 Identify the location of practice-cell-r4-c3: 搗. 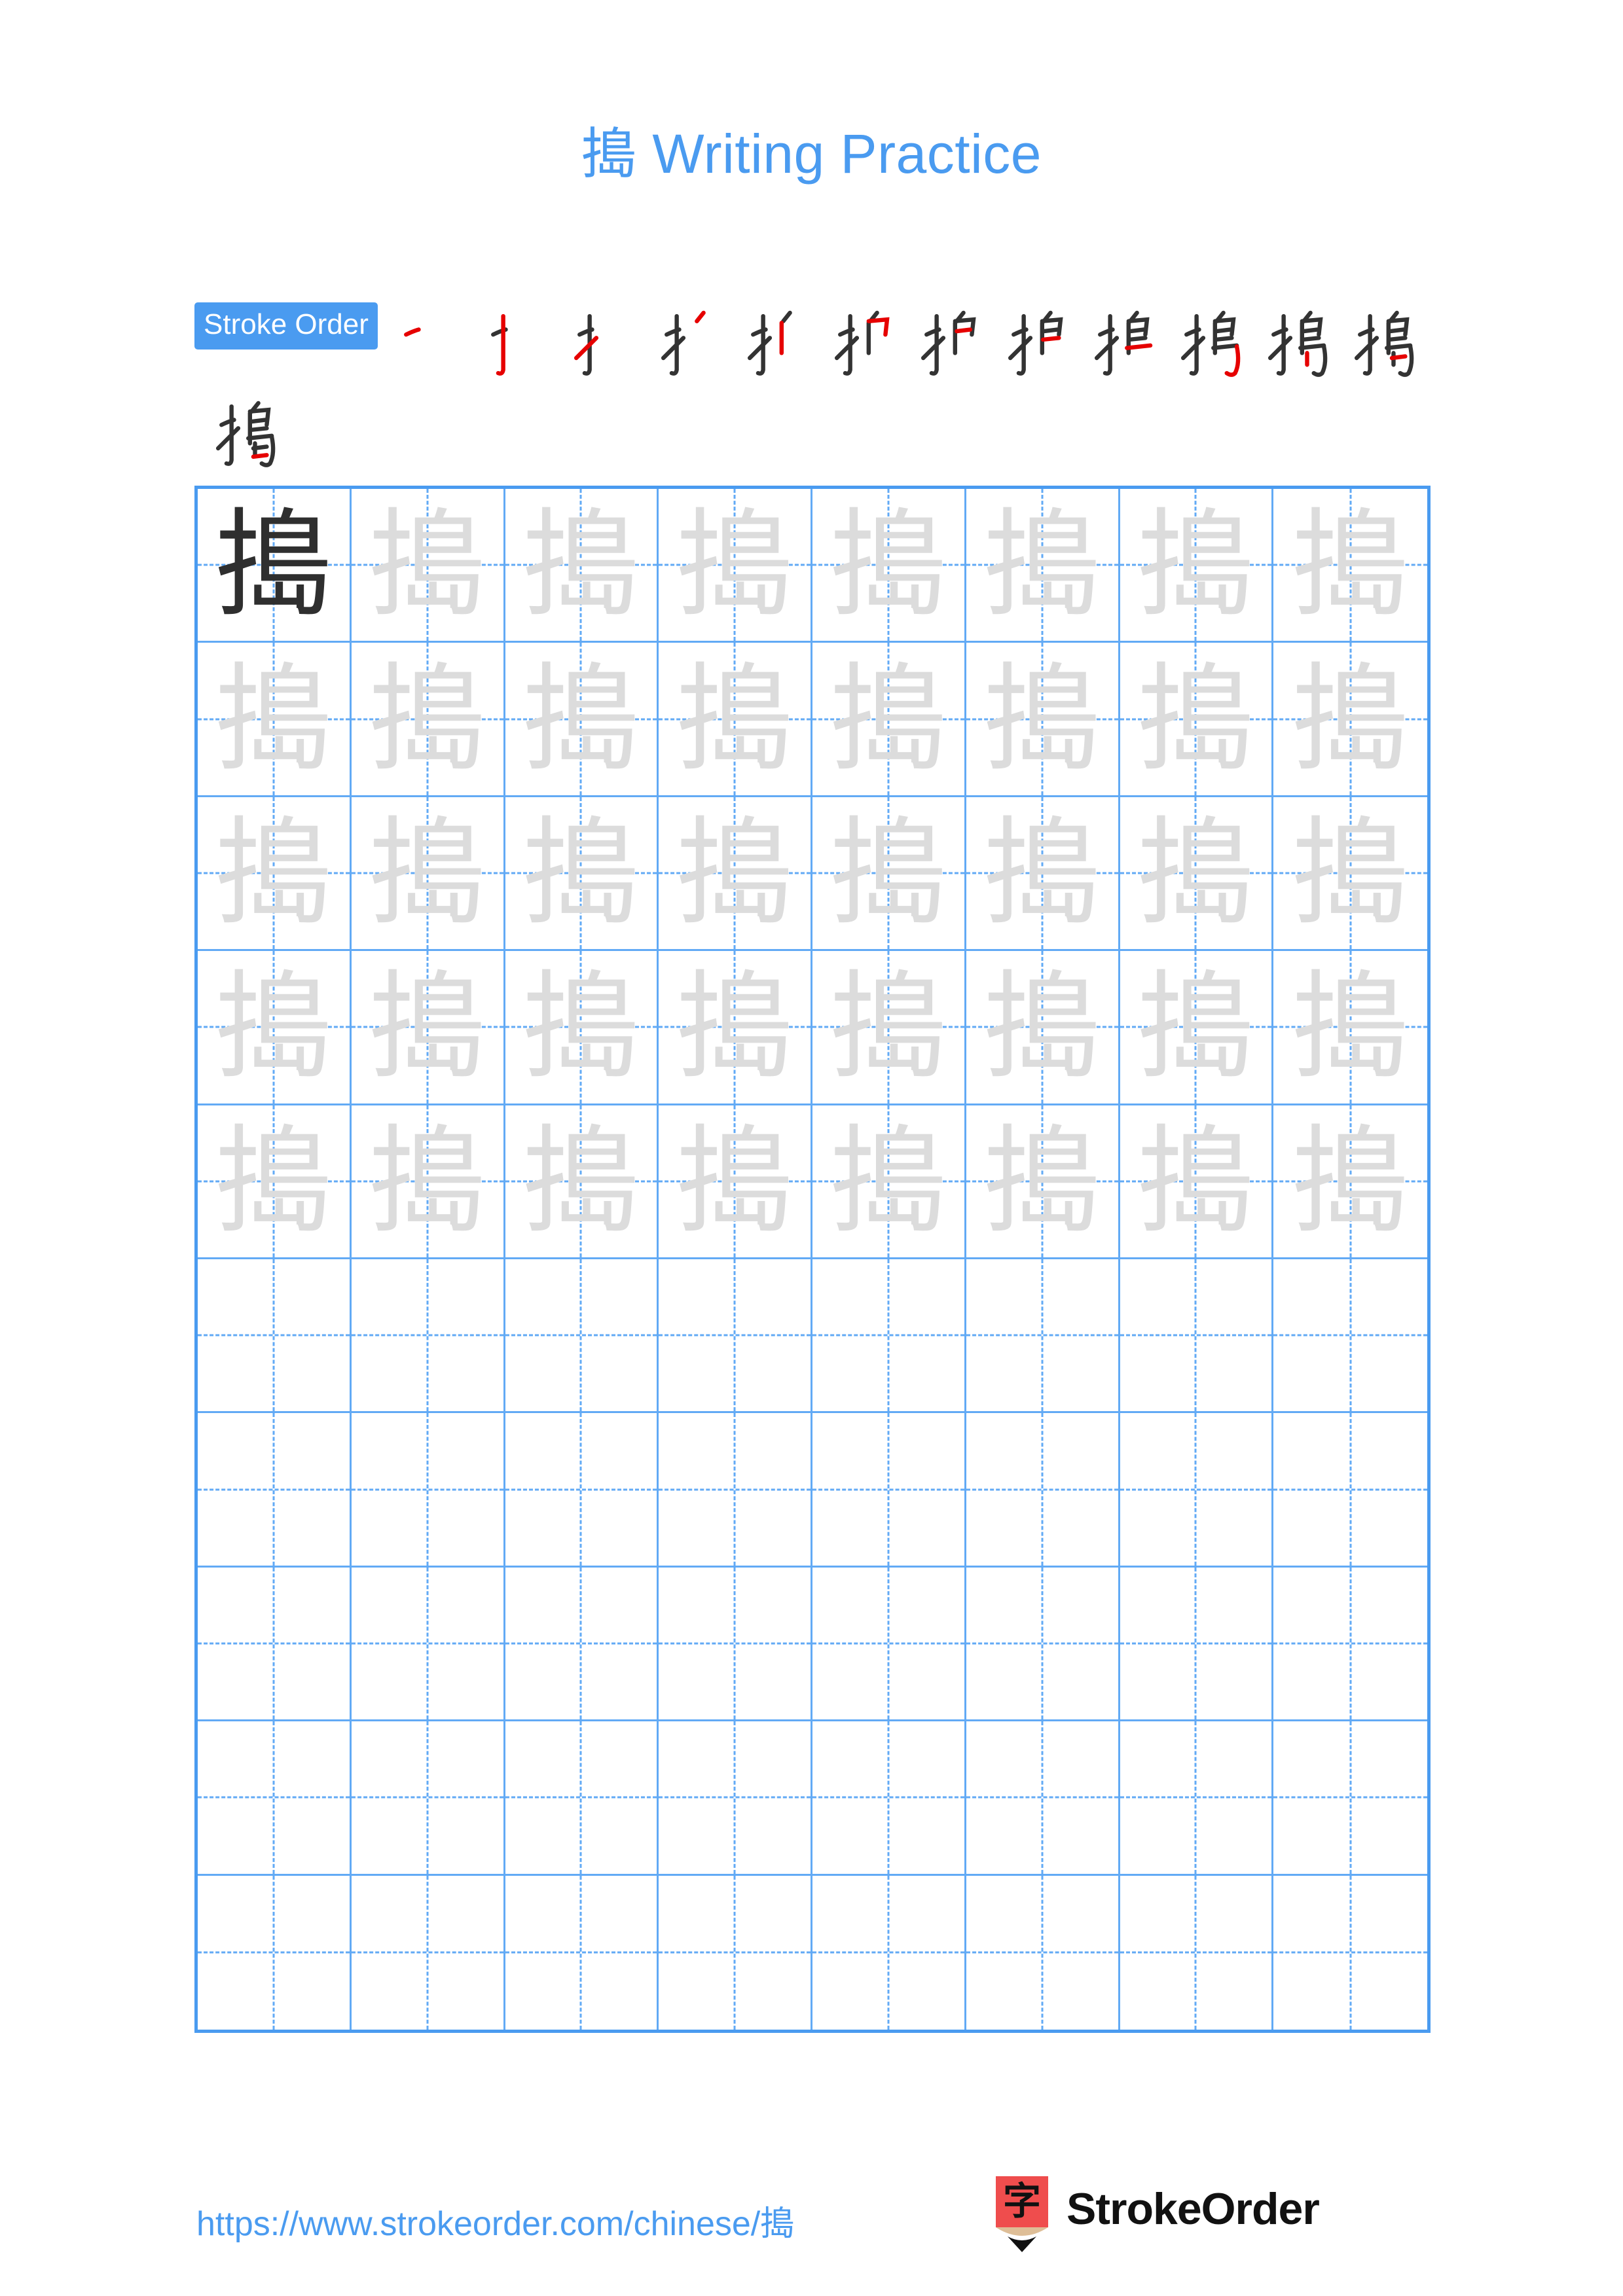
(582, 1028).